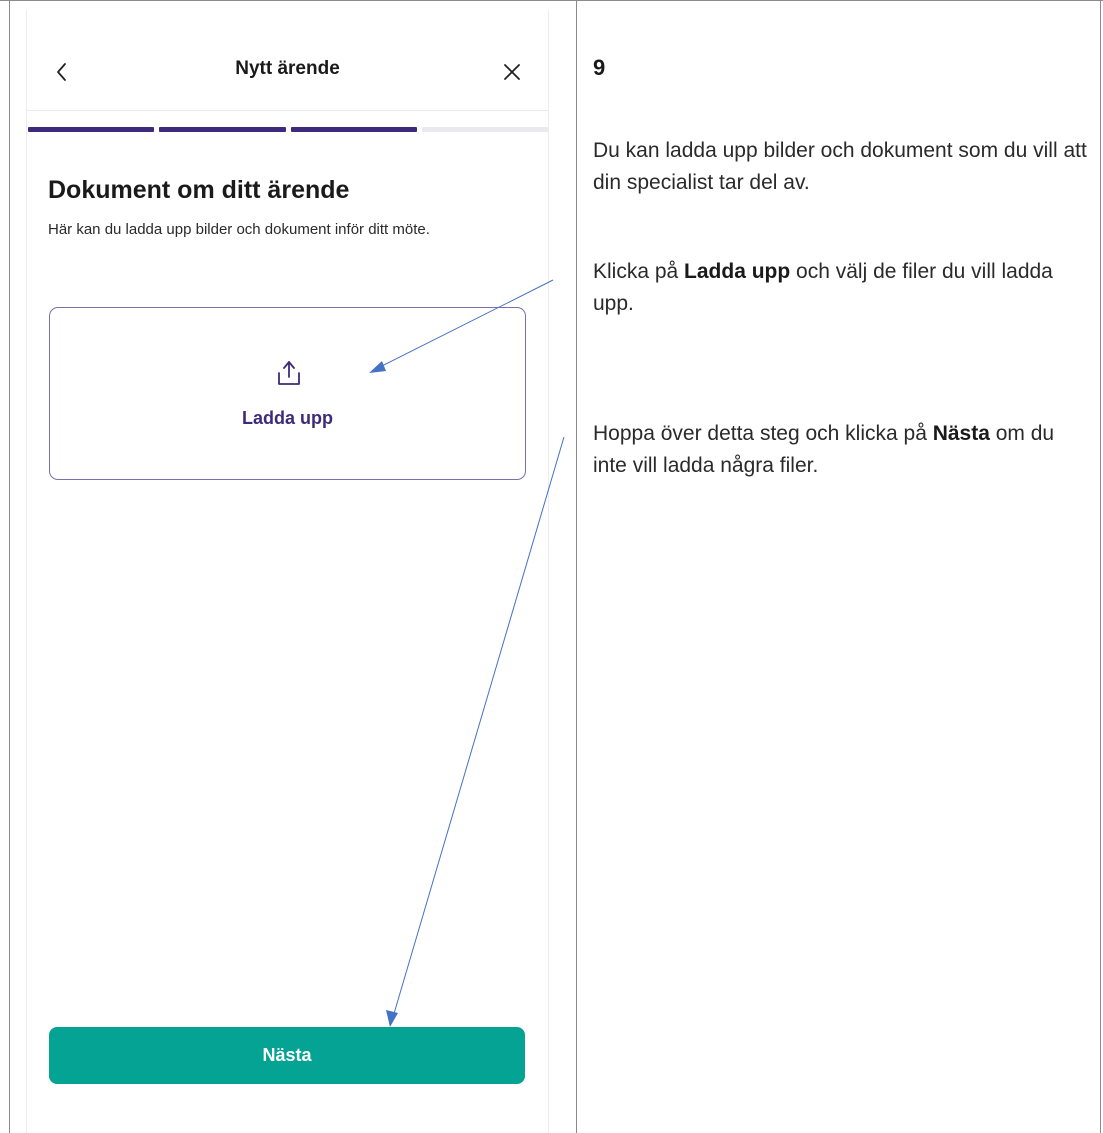 This screenshot has width=1103, height=1133. Describe the element at coordinates (288, 129) in the screenshot. I see `progress-bar` at that location.